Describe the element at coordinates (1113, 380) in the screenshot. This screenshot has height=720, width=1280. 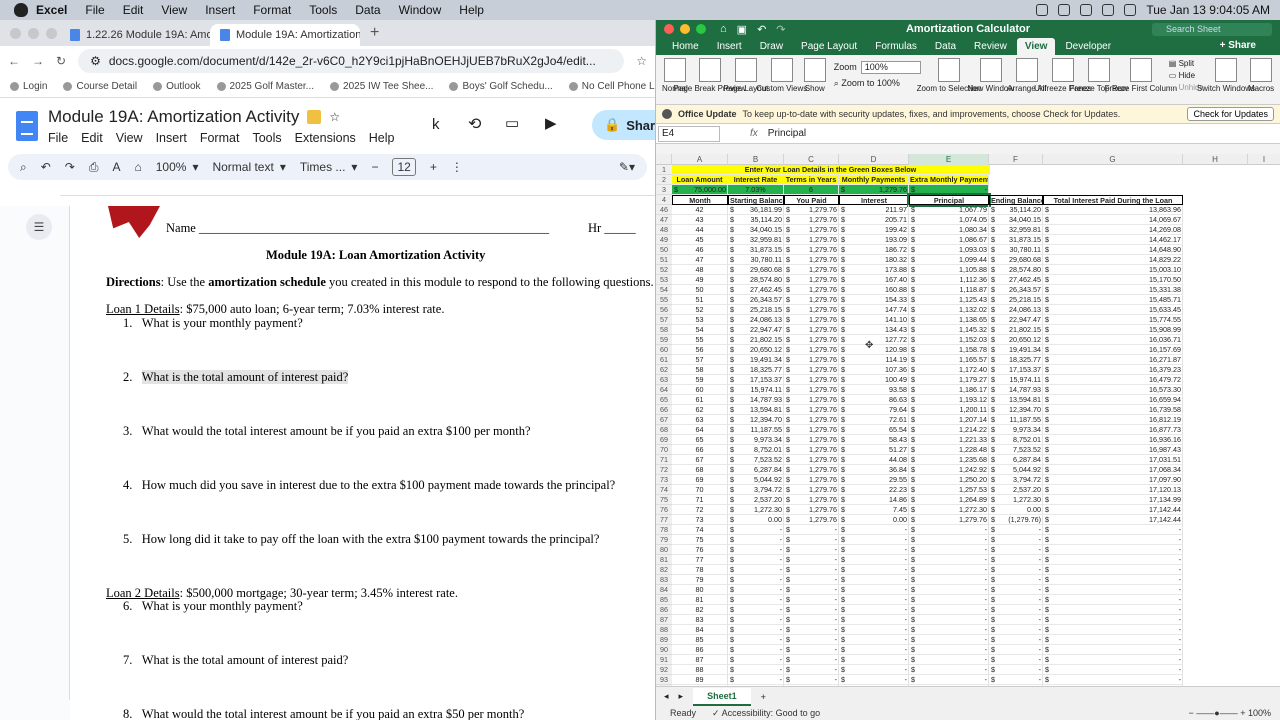
I see `cell: $16,479.72` at that location.